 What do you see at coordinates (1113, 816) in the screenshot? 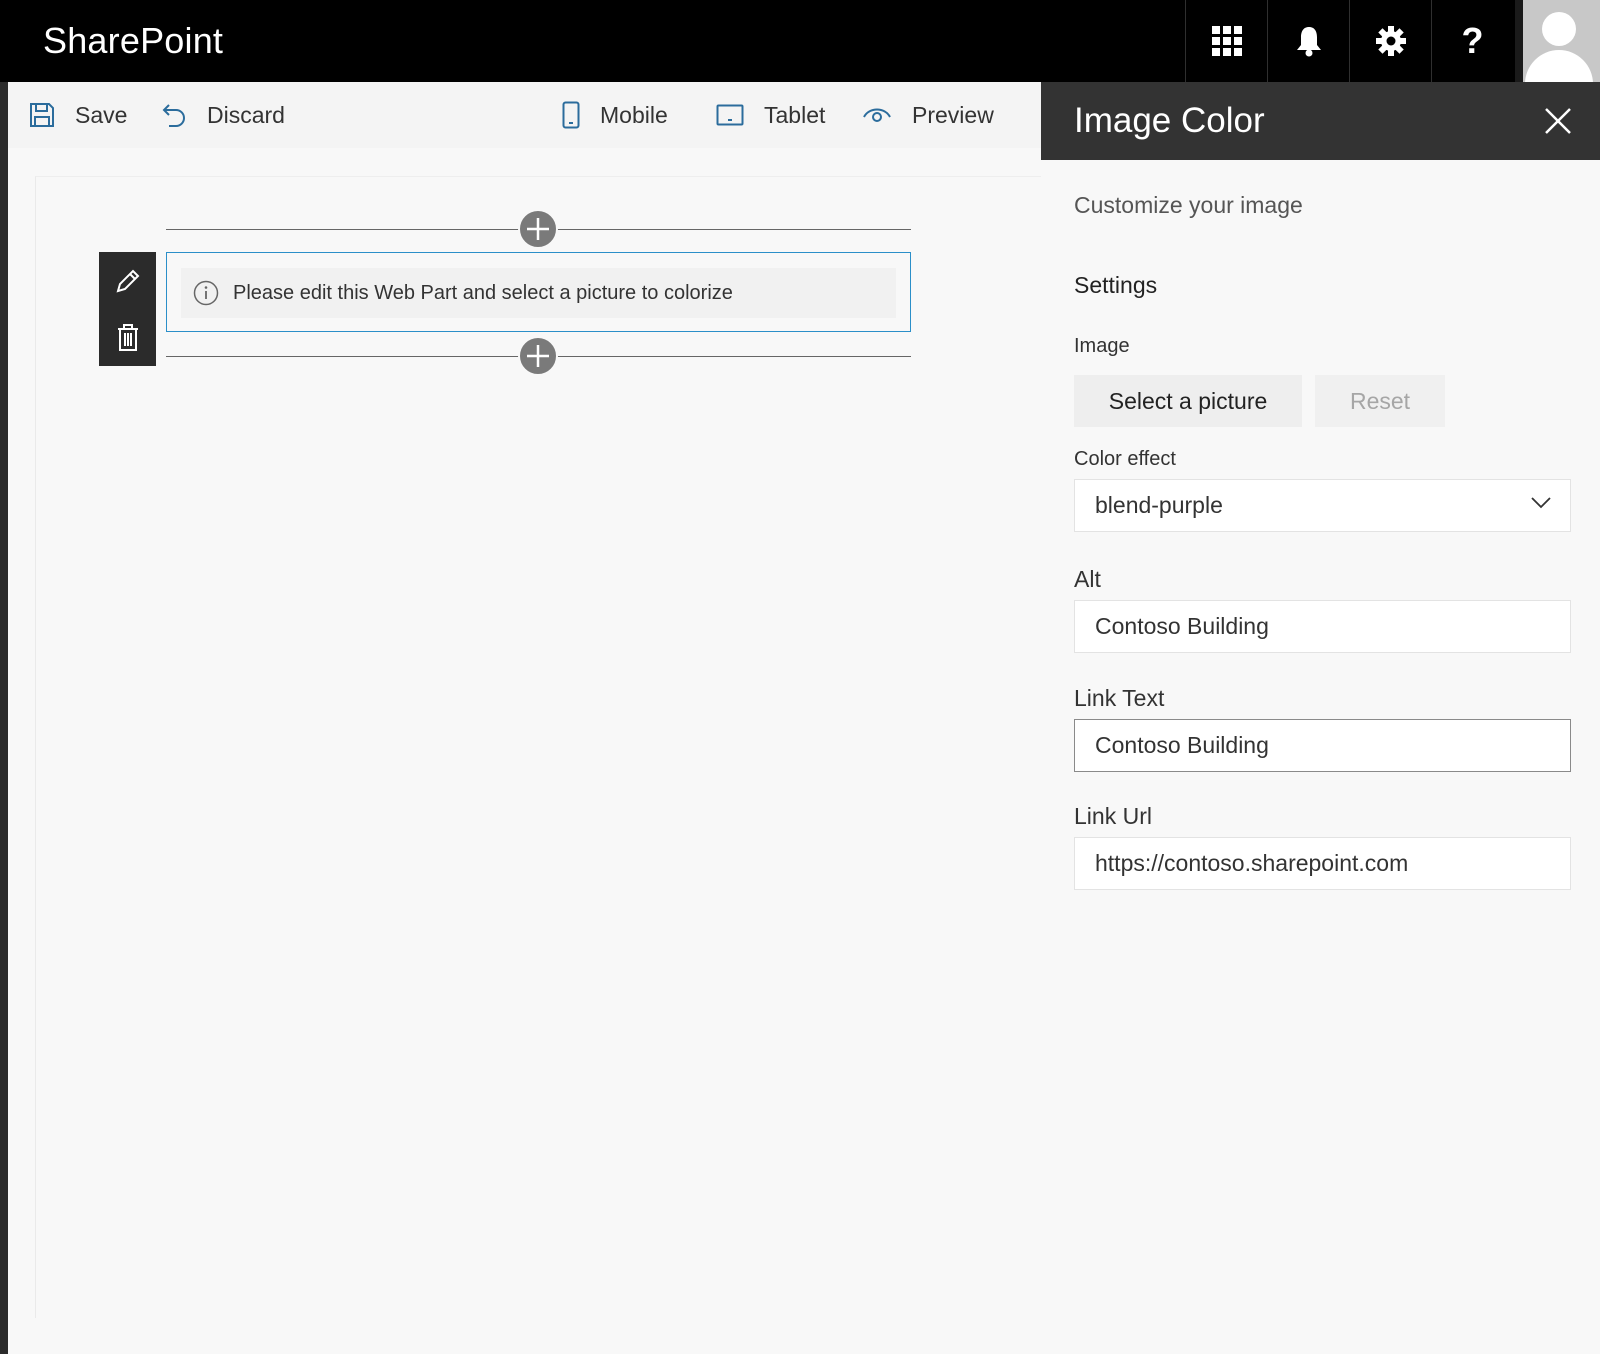
I see `link-url-label: Link Url` at bounding box center [1113, 816].